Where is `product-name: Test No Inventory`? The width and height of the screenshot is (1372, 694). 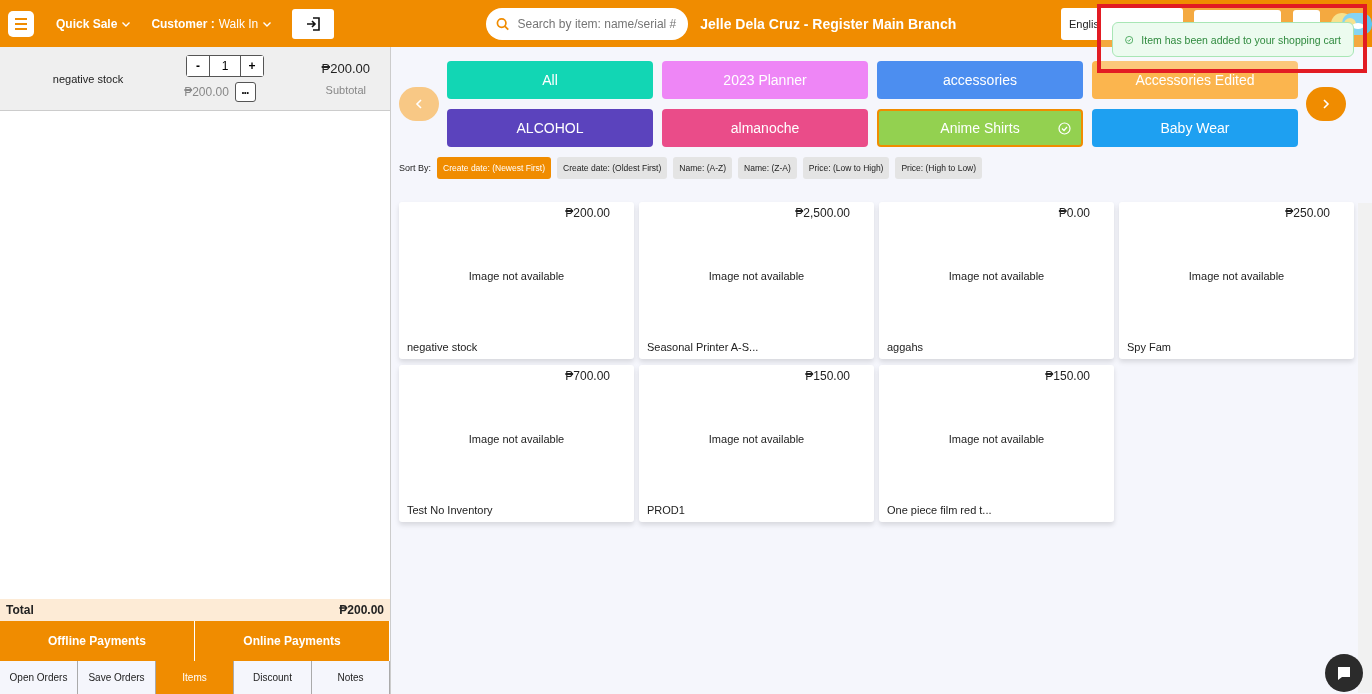
product-name: Test No Inventory is located at coordinates (450, 510).